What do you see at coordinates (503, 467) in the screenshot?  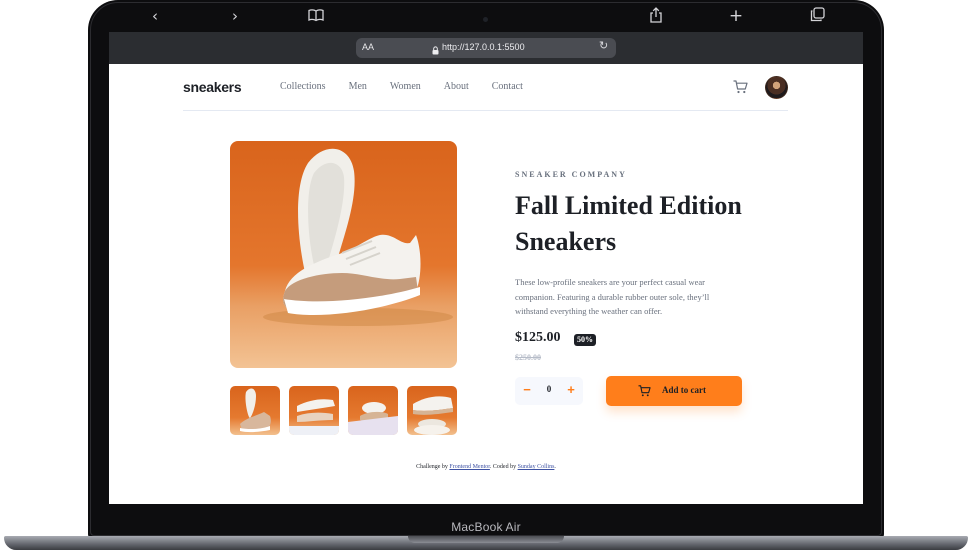 I see `coded-by-text: . Coded by` at bounding box center [503, 467].